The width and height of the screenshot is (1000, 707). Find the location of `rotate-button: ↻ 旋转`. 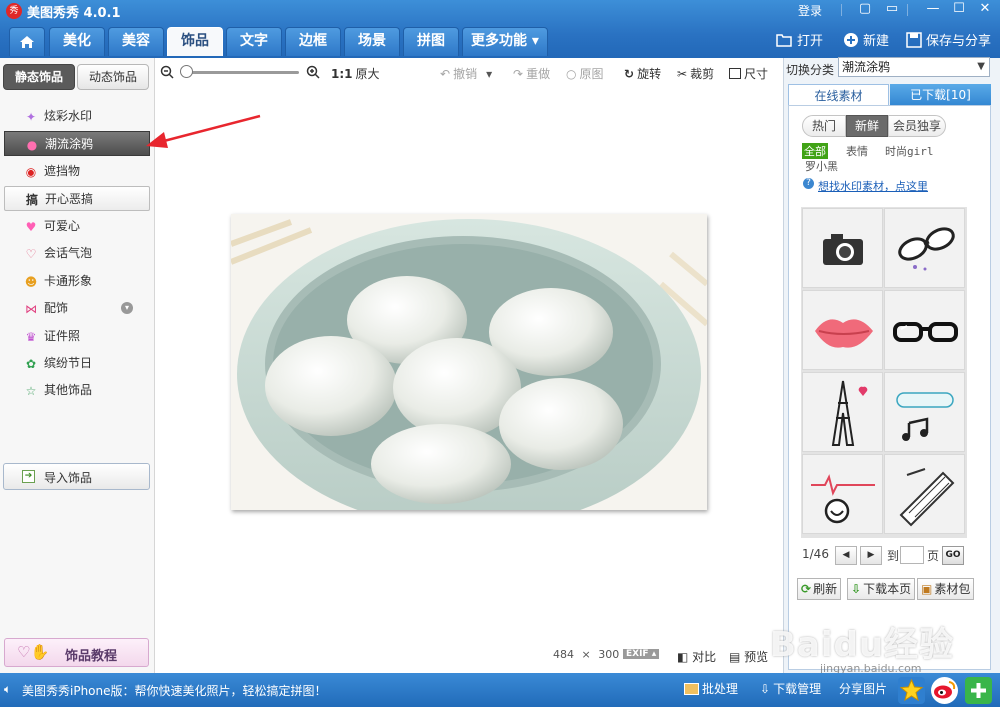

rotate-button: ↻ 旋转 is located at coordinates (642, 73).